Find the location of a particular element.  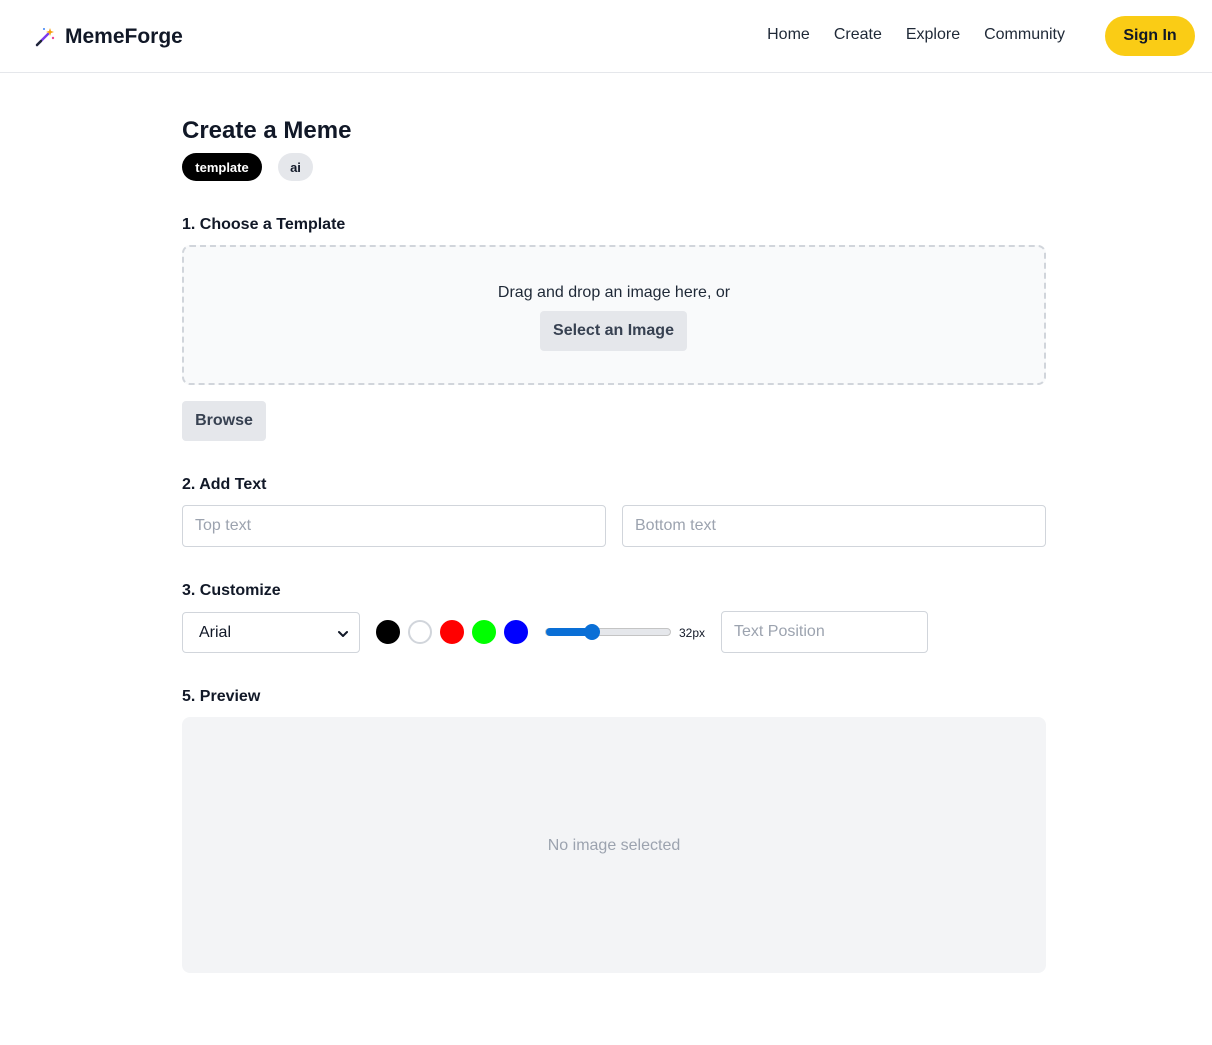

text-position-input is located at coordinates (824, 632).